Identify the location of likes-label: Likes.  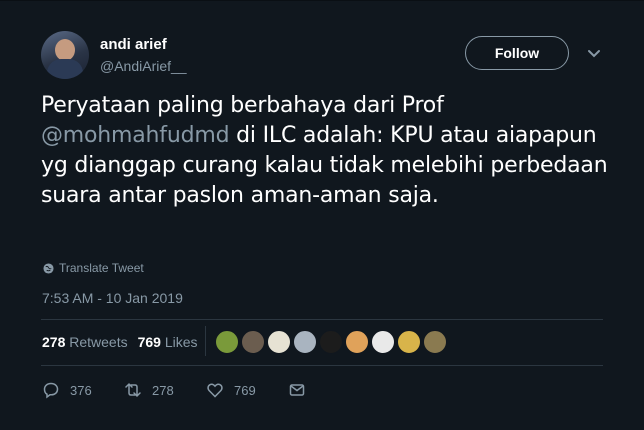
(181, 342).